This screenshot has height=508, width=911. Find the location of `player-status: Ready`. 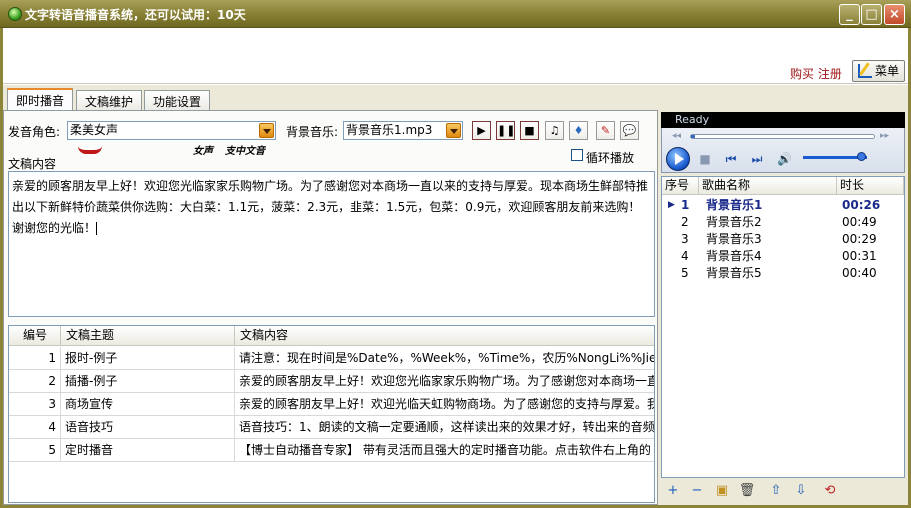

player-status: Ready is located at coordinates (783, 120).